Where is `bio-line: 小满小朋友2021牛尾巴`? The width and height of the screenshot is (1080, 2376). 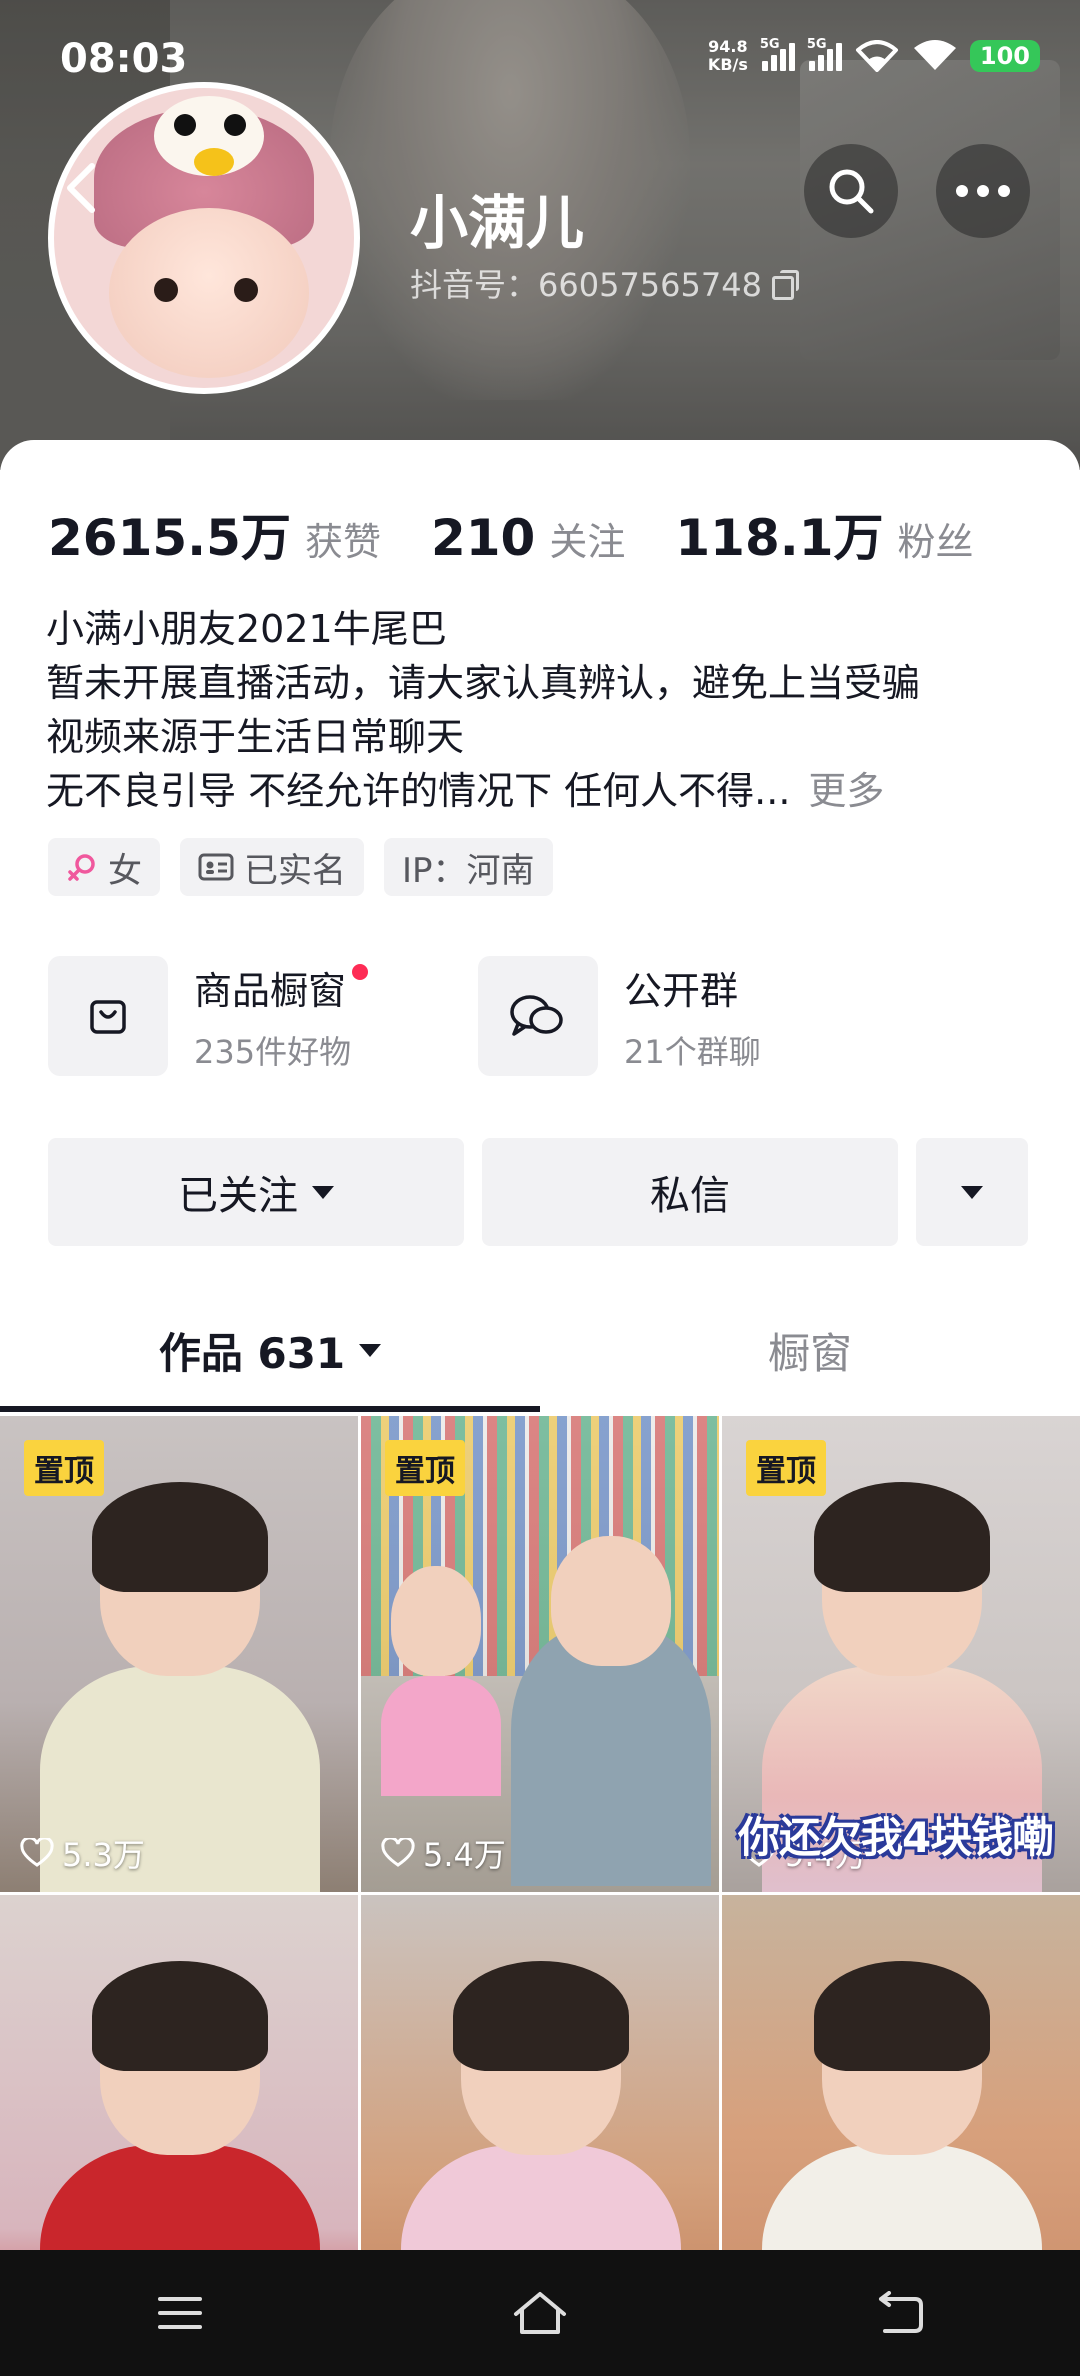
bio-line: 小满小朋友2021牛尾巴 is located at coordinates (246, 629).